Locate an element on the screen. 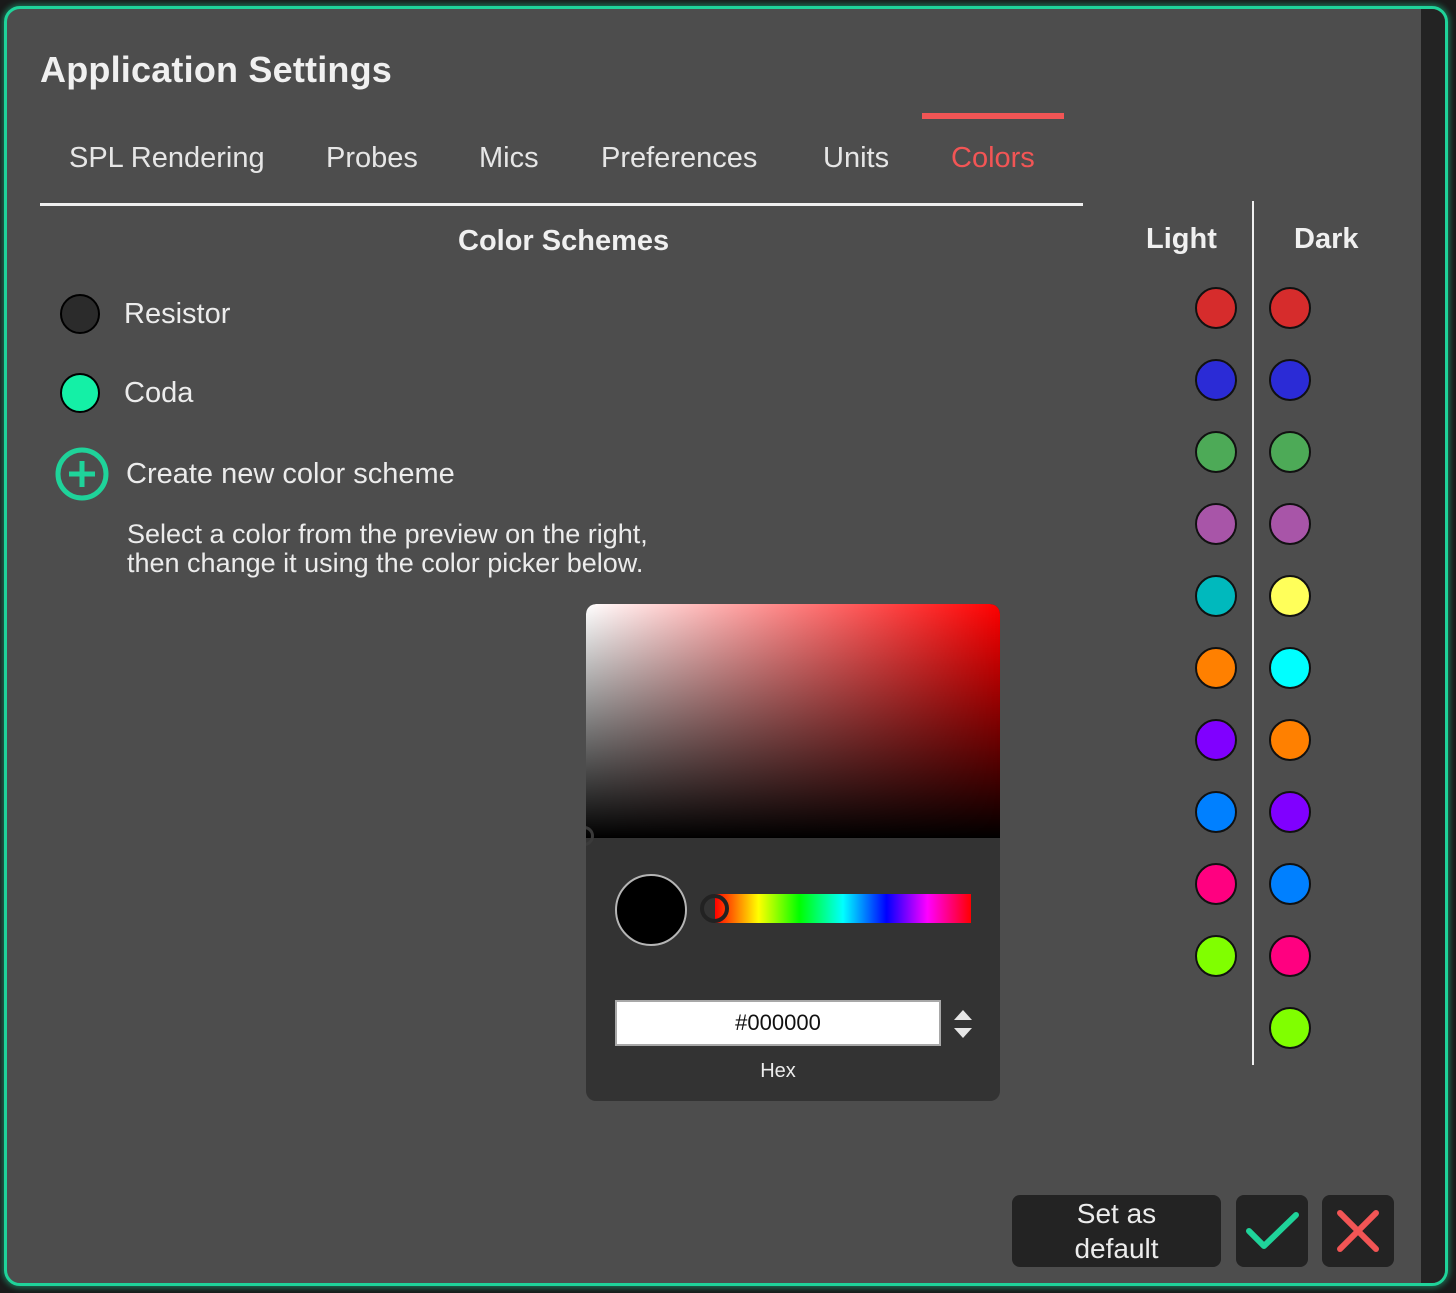  column-divider is located at coordinates (1253, 633).